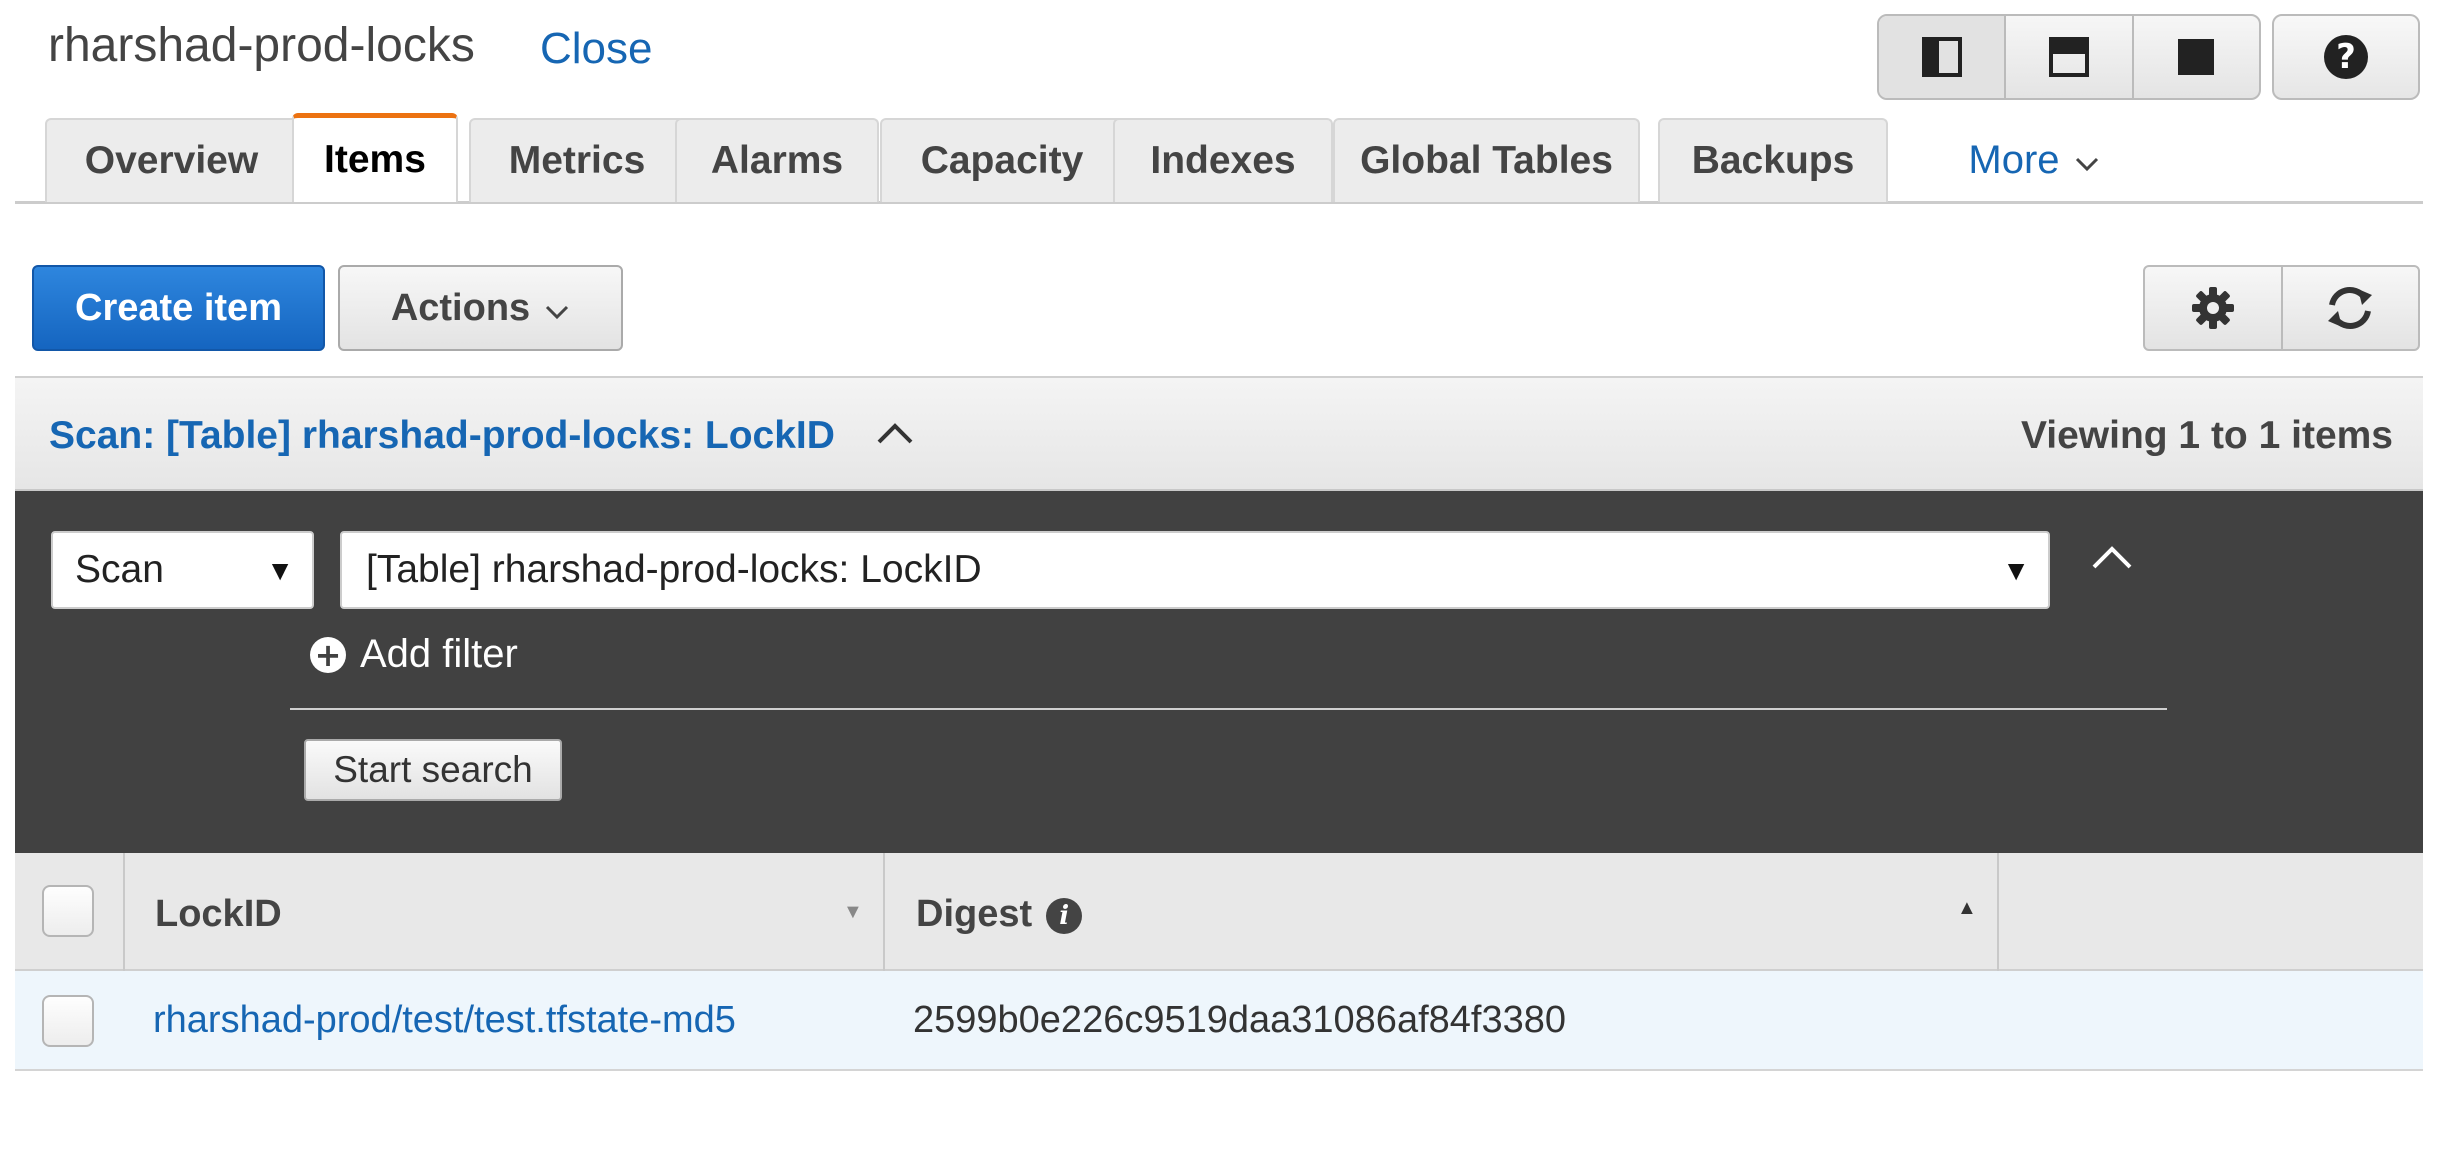  I want to click on tab-indexes: Indexes, so click(1223, 160).